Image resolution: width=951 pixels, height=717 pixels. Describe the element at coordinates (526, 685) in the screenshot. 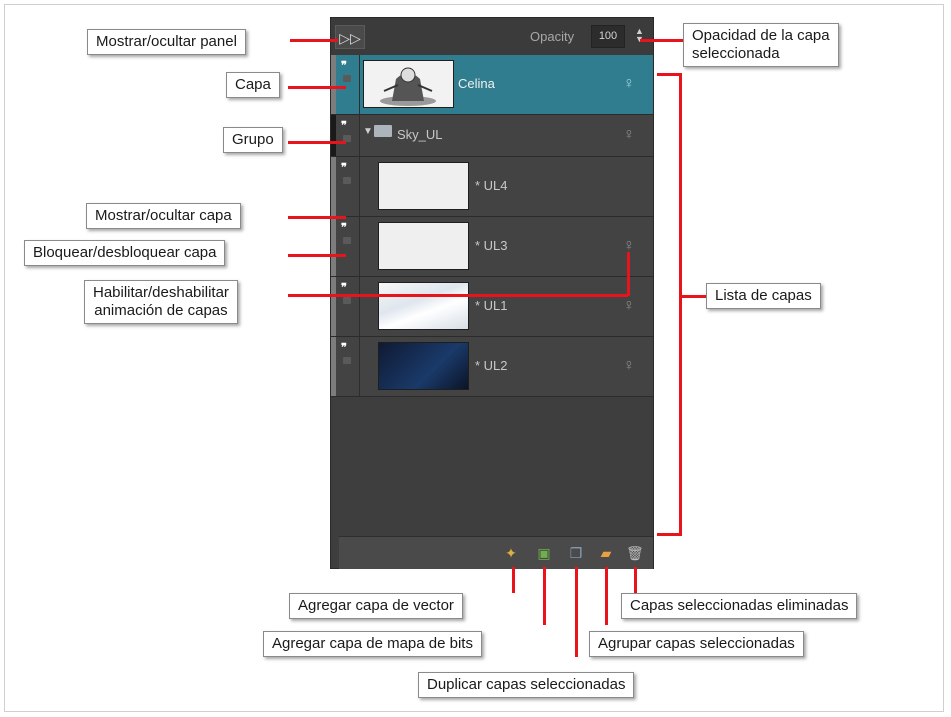

I see `callout-duplicate: Duplicar capas seleccionadas` at that location.